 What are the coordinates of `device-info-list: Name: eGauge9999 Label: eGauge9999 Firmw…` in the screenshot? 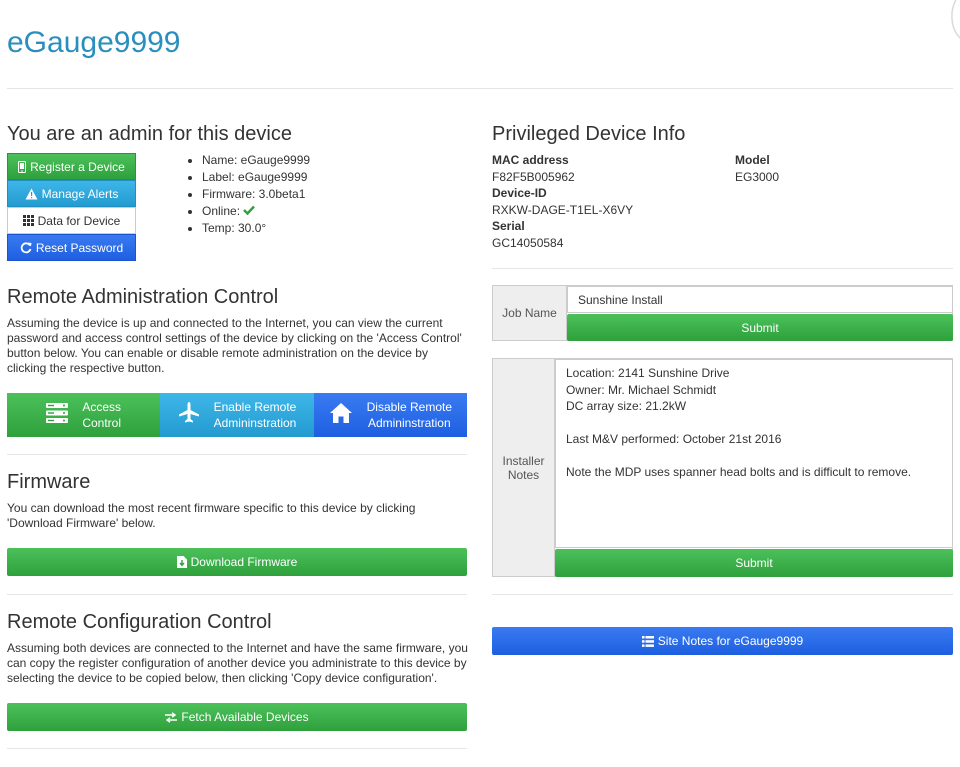 It's located at (248, 194).